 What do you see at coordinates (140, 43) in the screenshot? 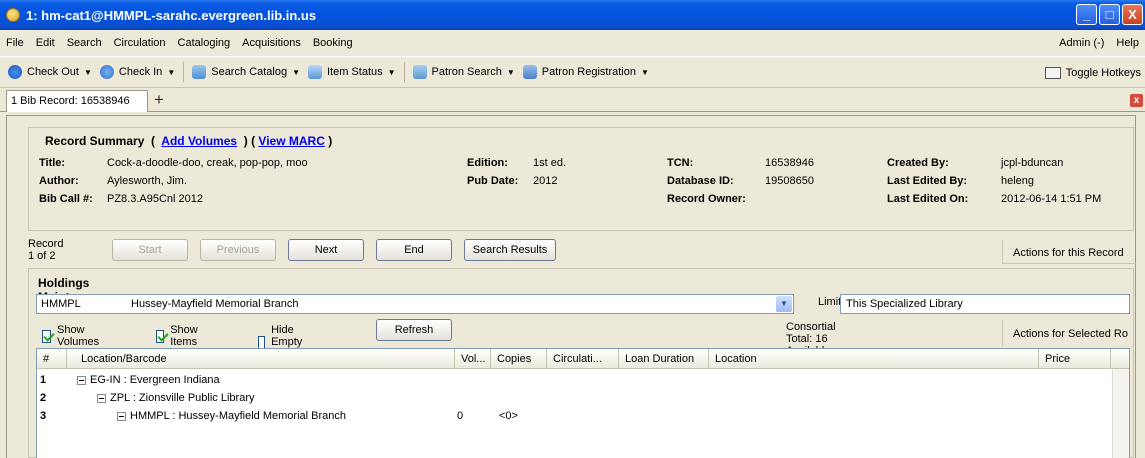
I see `menu-circulation: Circulation` at bounding box center [140, 43].